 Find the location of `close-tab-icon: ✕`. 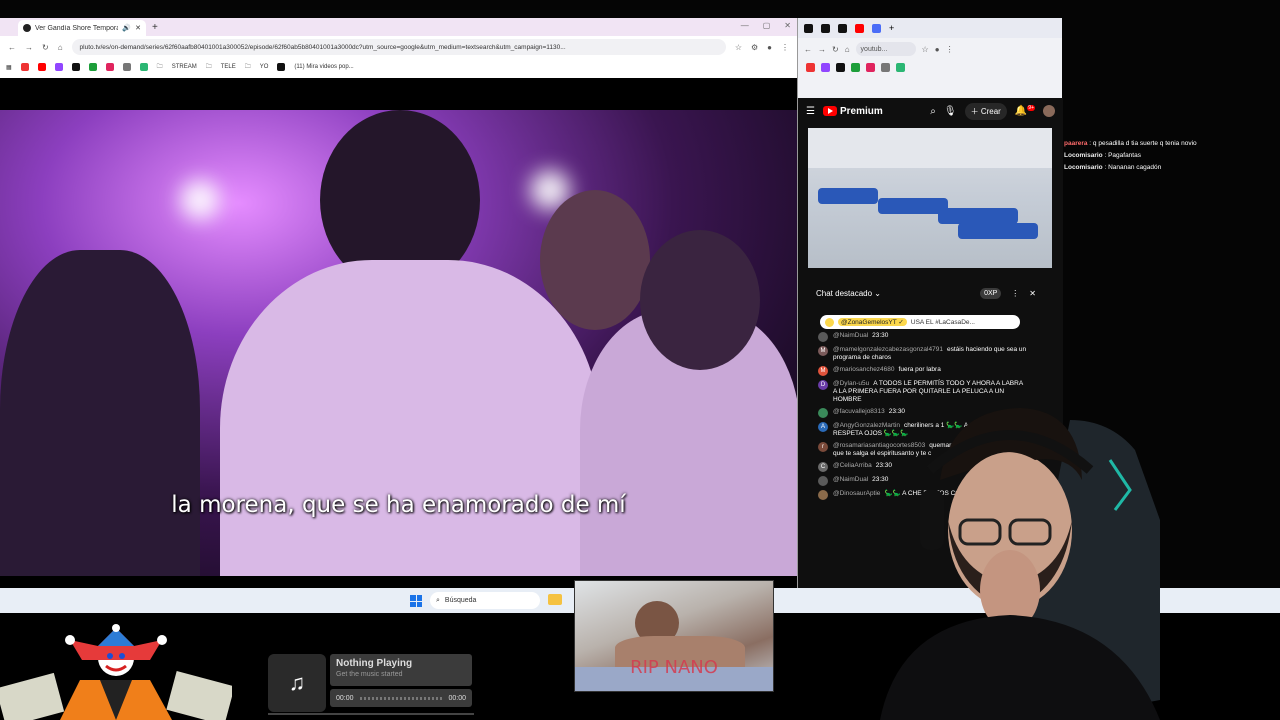

close-tab-icon: ✕ is located at coordinates (138, 28).